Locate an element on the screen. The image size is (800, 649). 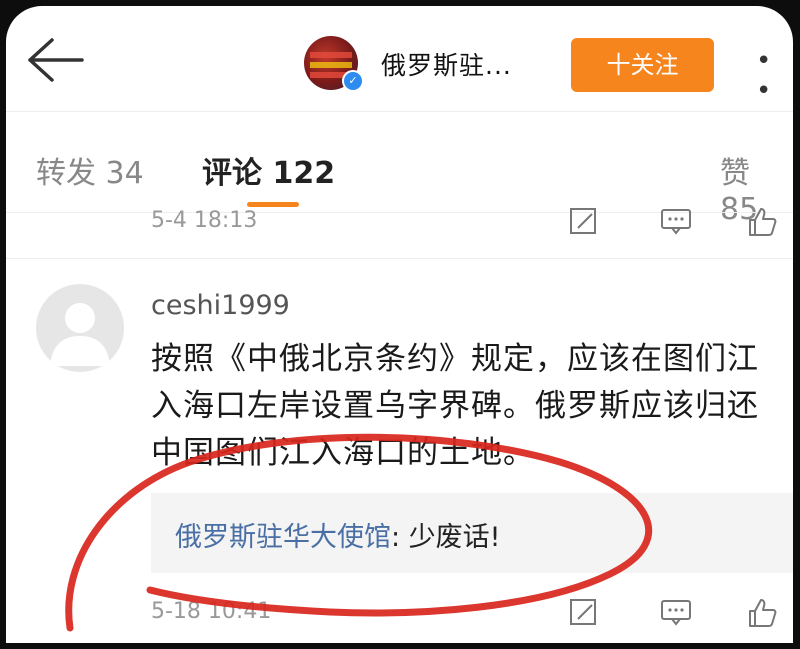
comment-divider is located at coordinates (399, 258).